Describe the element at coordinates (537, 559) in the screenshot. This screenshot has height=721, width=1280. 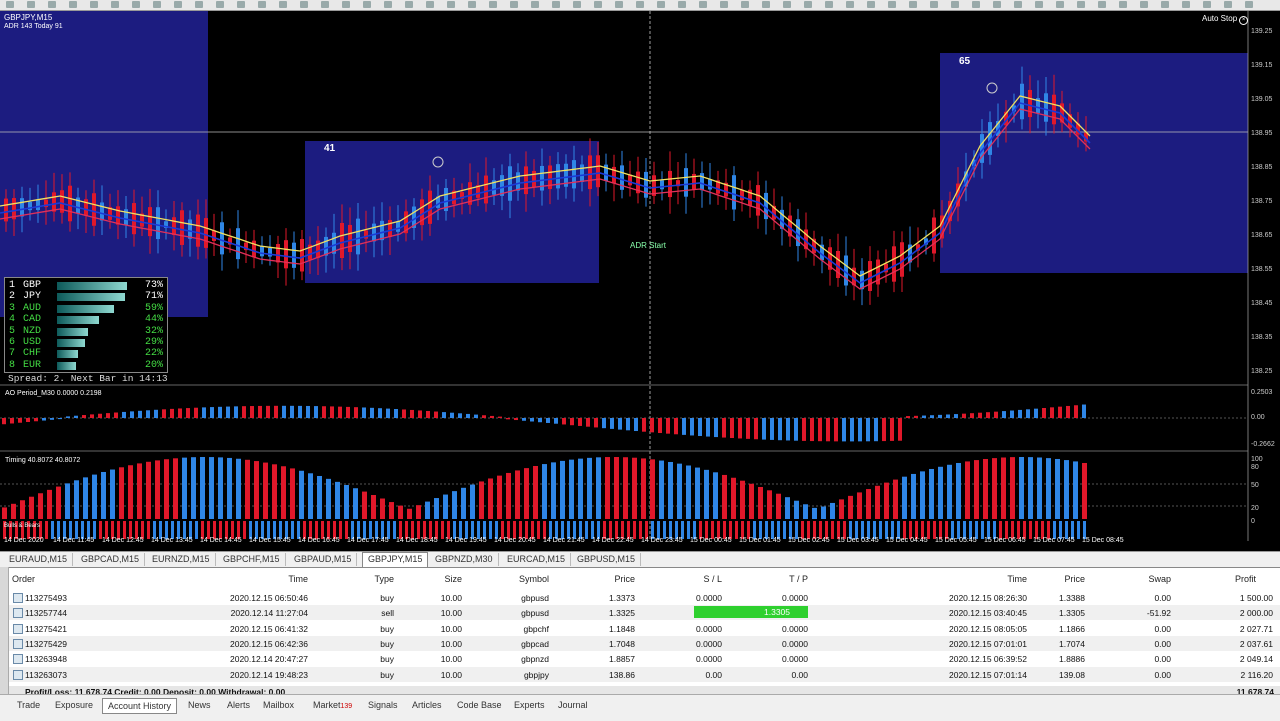
I see `symbol-tab: EURCAD,M15` at that location.